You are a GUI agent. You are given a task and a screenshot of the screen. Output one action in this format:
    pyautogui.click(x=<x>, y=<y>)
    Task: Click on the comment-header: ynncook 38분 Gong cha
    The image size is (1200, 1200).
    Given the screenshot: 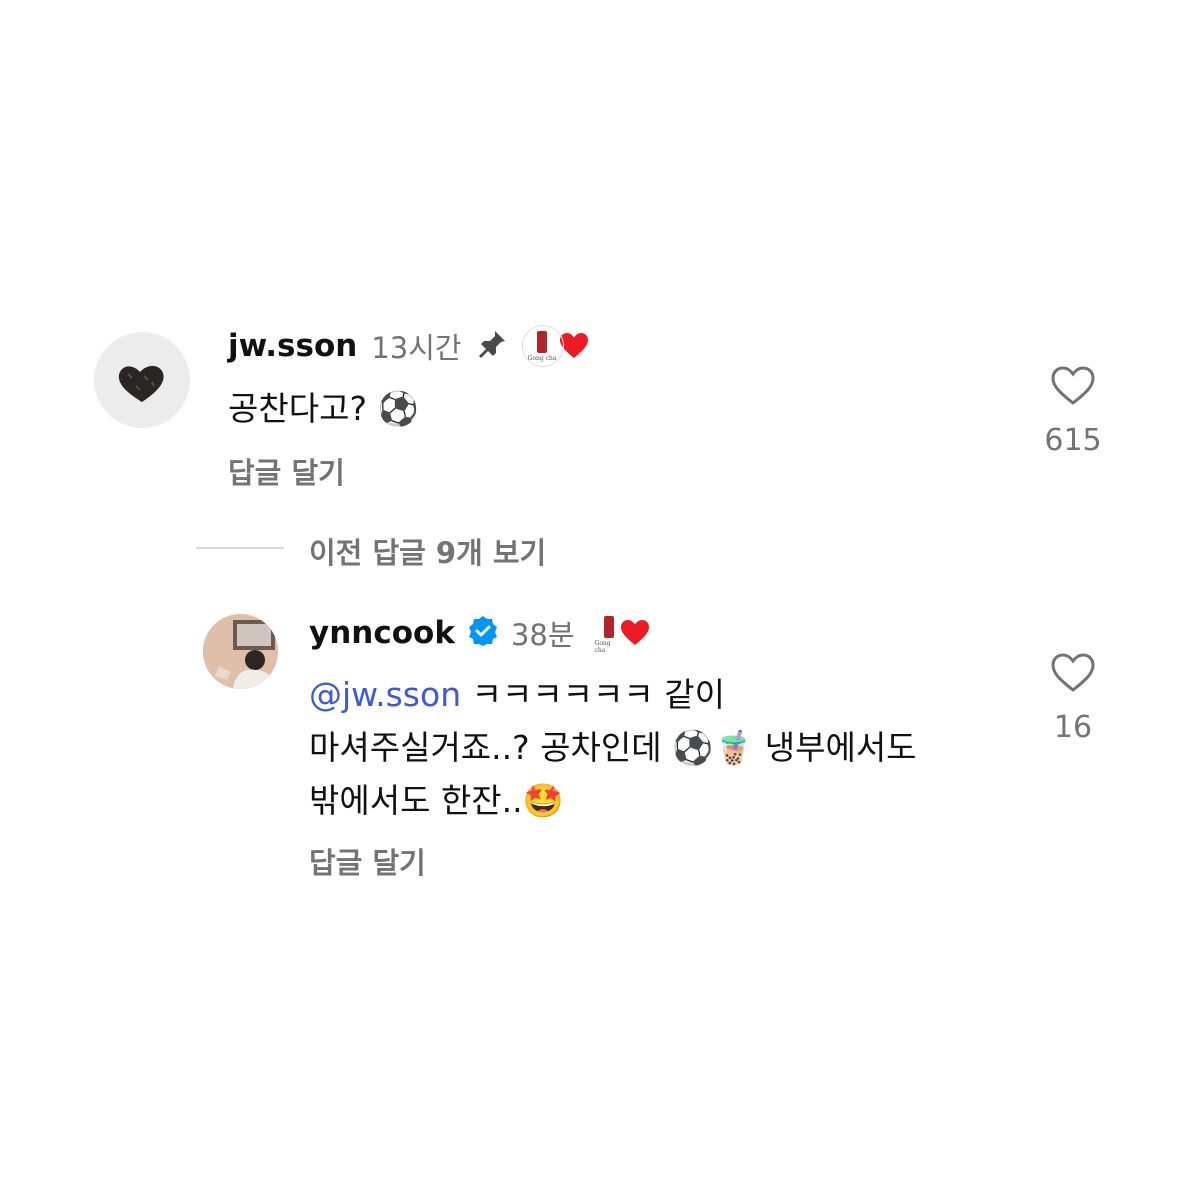 What is the action you would take?
    pyautogui.click(x=480, y=633)
    